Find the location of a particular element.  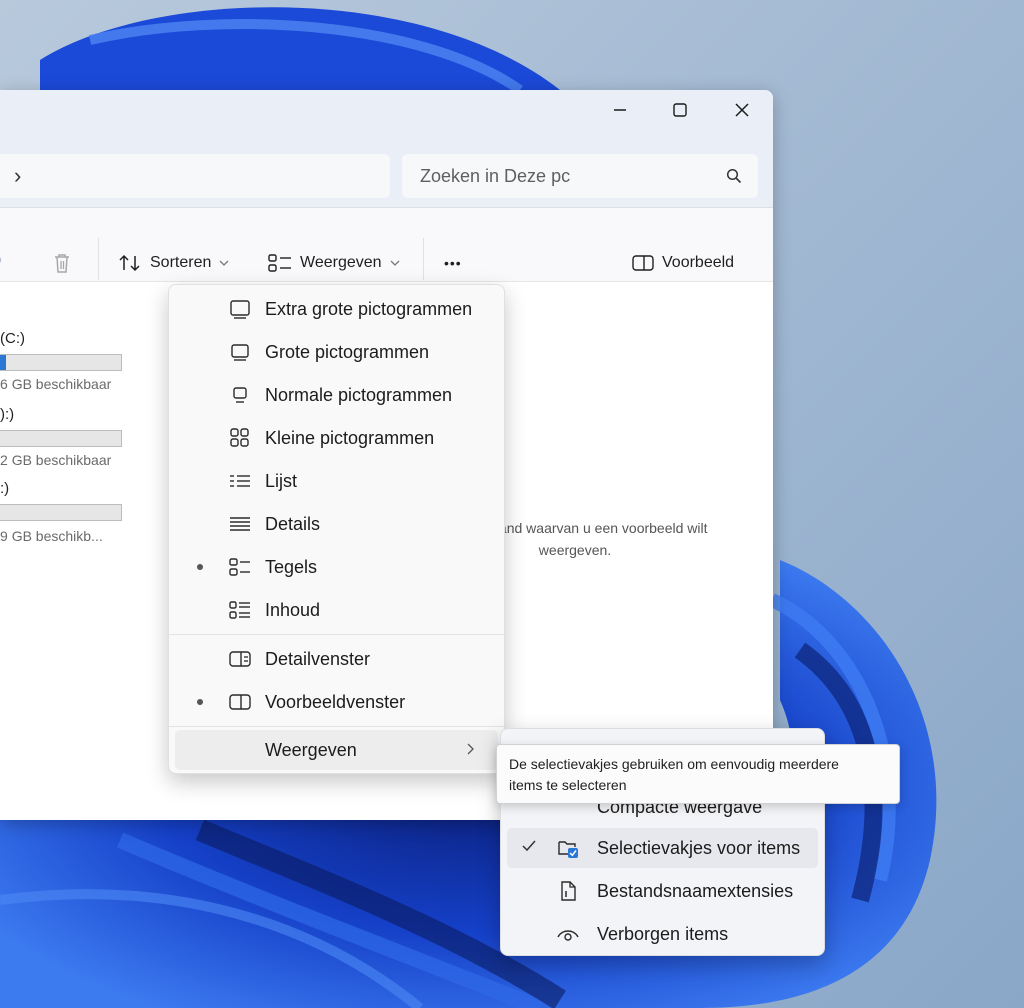

view-label: Weergeven is located at coordinates (341, 262).